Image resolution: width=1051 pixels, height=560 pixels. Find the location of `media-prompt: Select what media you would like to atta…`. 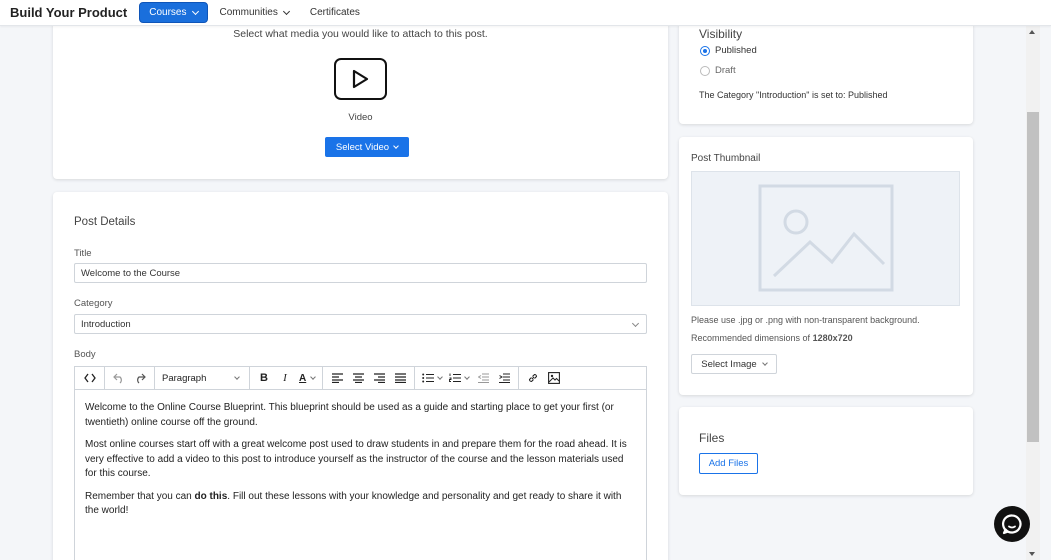

media-prompt: Select what media you would like to atta… is located at coordinates (360, 34).